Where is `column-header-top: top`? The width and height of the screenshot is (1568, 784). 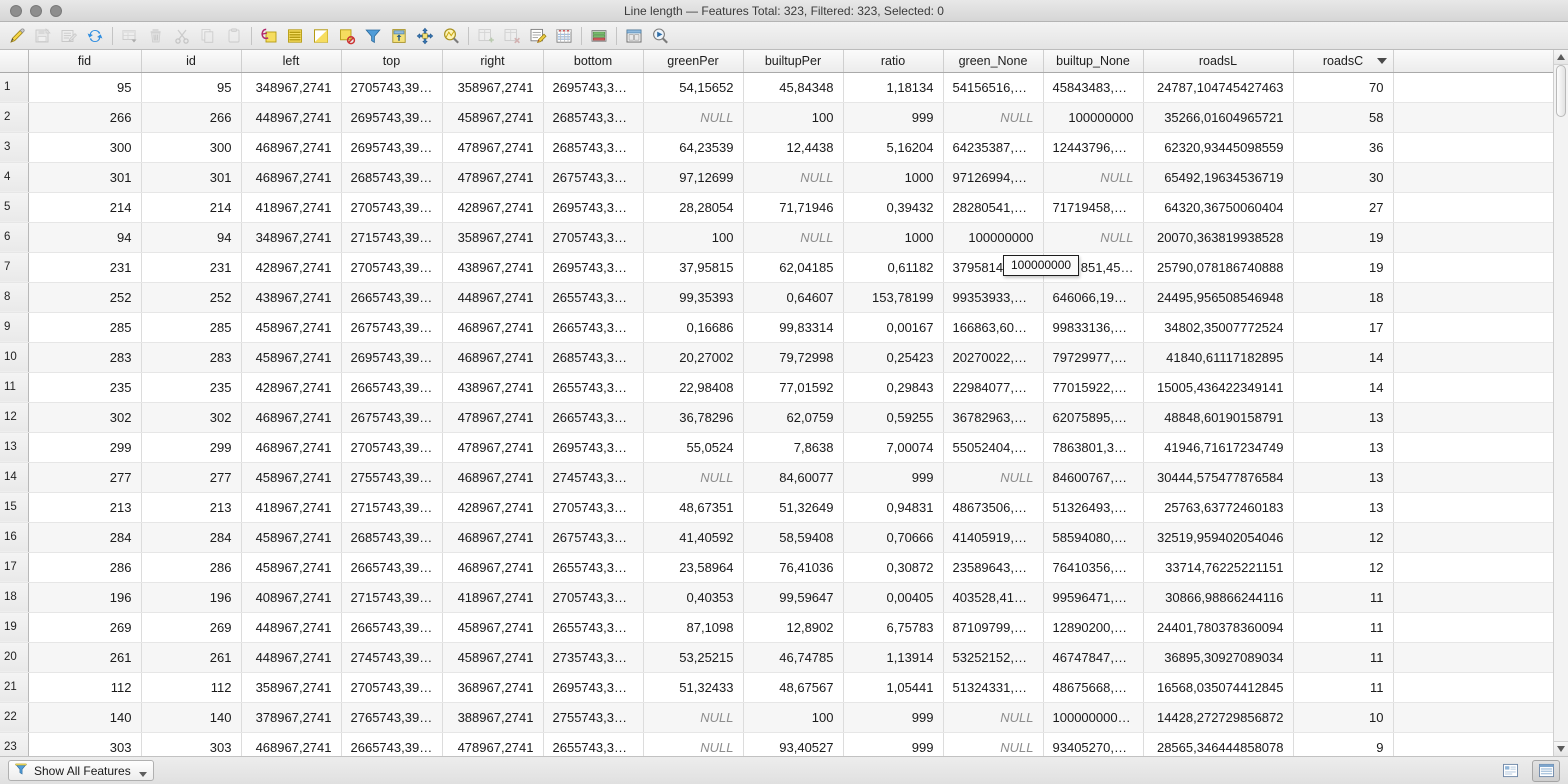
column-header-top: top is located at coordinates (392, 61).